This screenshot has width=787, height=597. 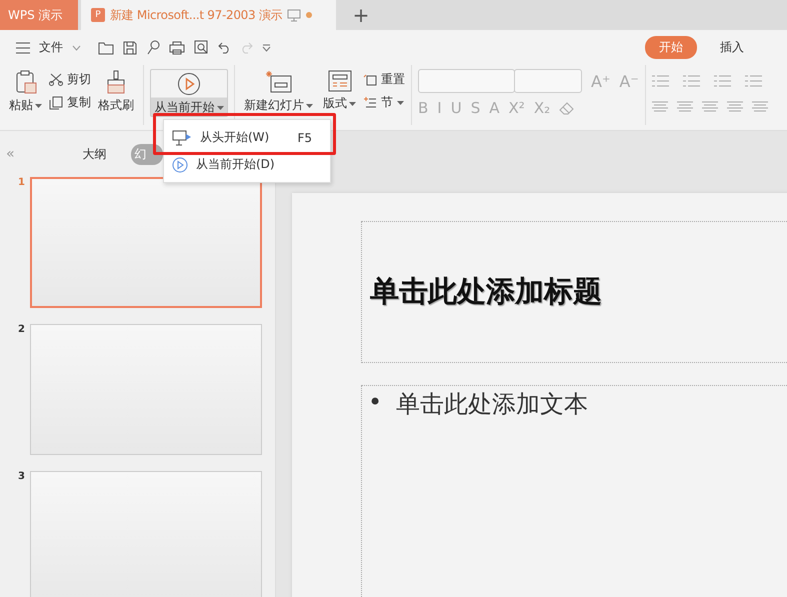 I want to click on font-name-field, so click(x=466, y=81).